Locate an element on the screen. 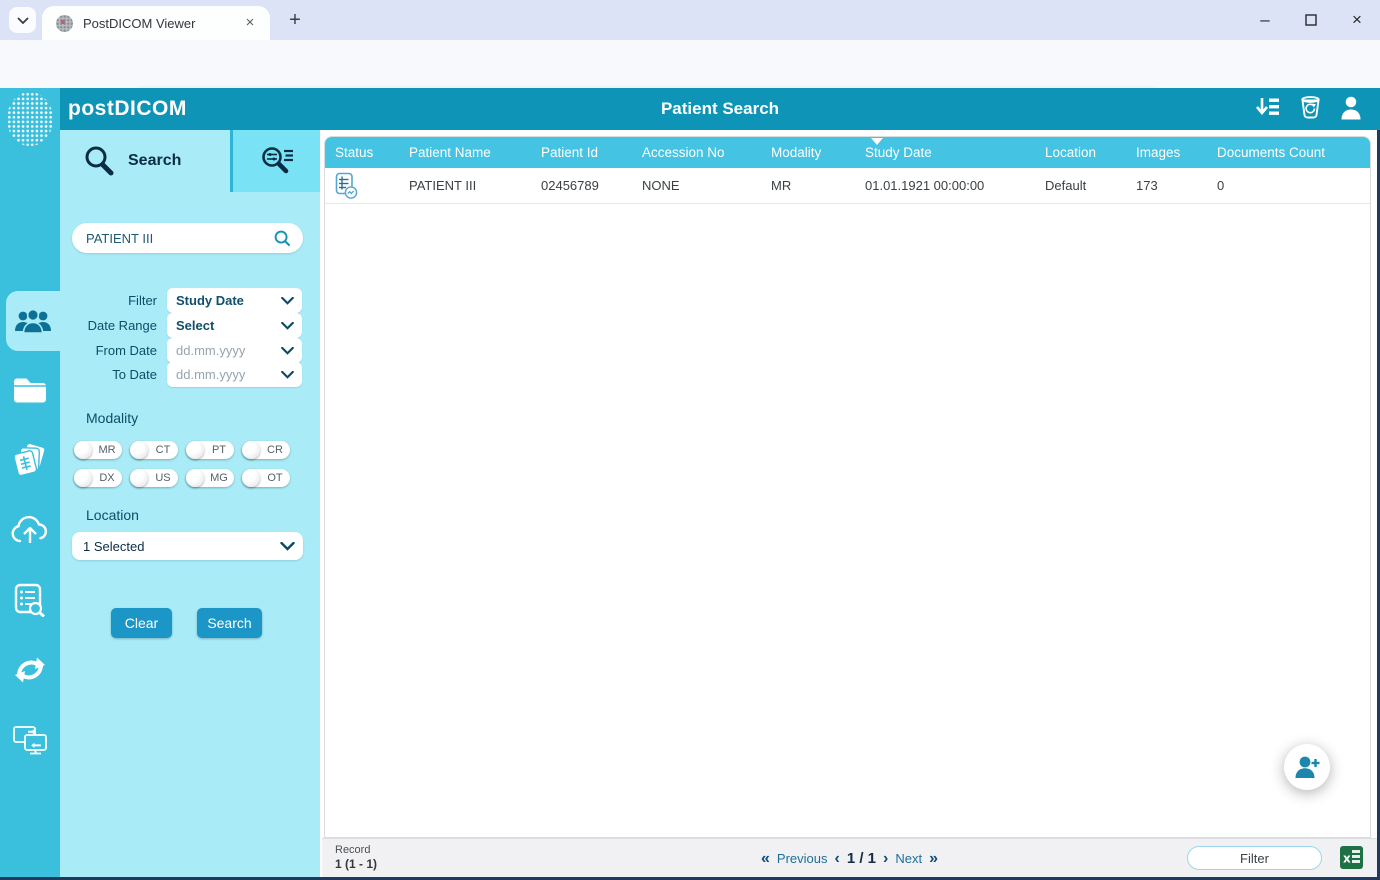 This screenshot has width=1380, height=880. column-header-images: Images is located at coordinates (1166, 152).